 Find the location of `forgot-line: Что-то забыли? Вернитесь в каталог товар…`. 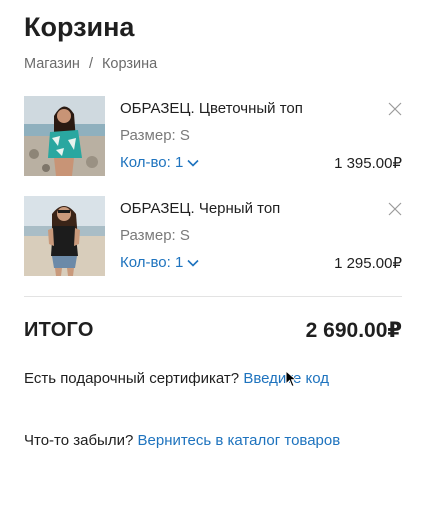

forgot-line: Что-то забыли? Вернитесь в каталог товар… is located at coordinates (182, 440).